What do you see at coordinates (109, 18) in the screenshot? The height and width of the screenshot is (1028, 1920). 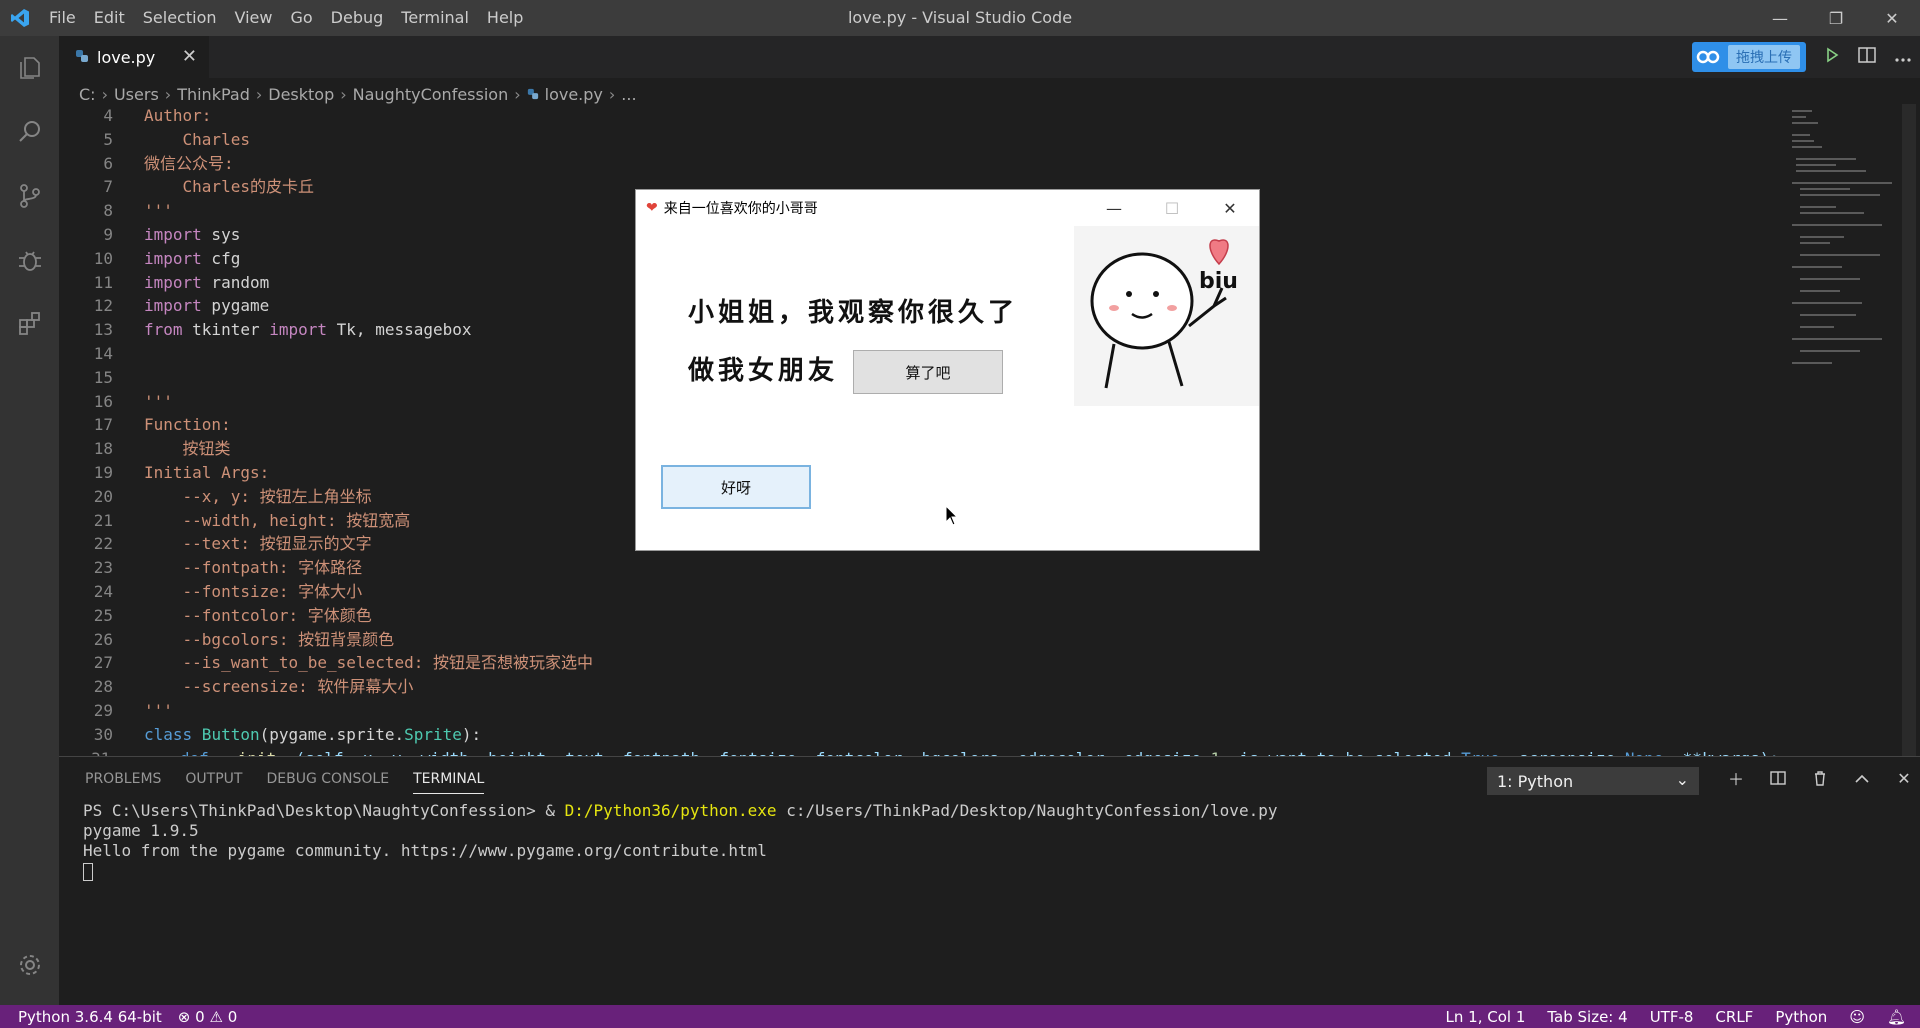 I see `menu-edit: Edit` at bounding box center [109, 18].